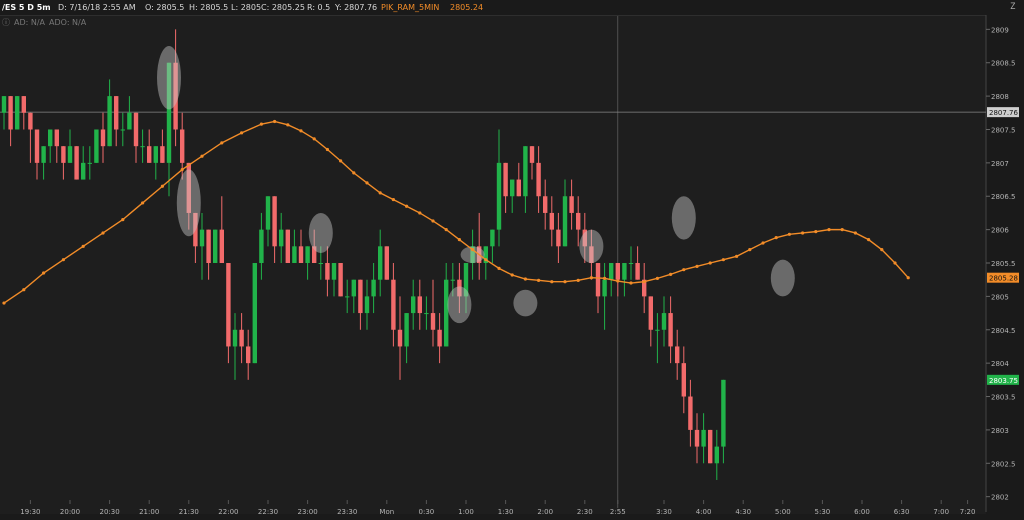  Describe the element at coordinates (1003, 113) in the screenshot. I see `price-label-crosshair: 2807.76` at that location.